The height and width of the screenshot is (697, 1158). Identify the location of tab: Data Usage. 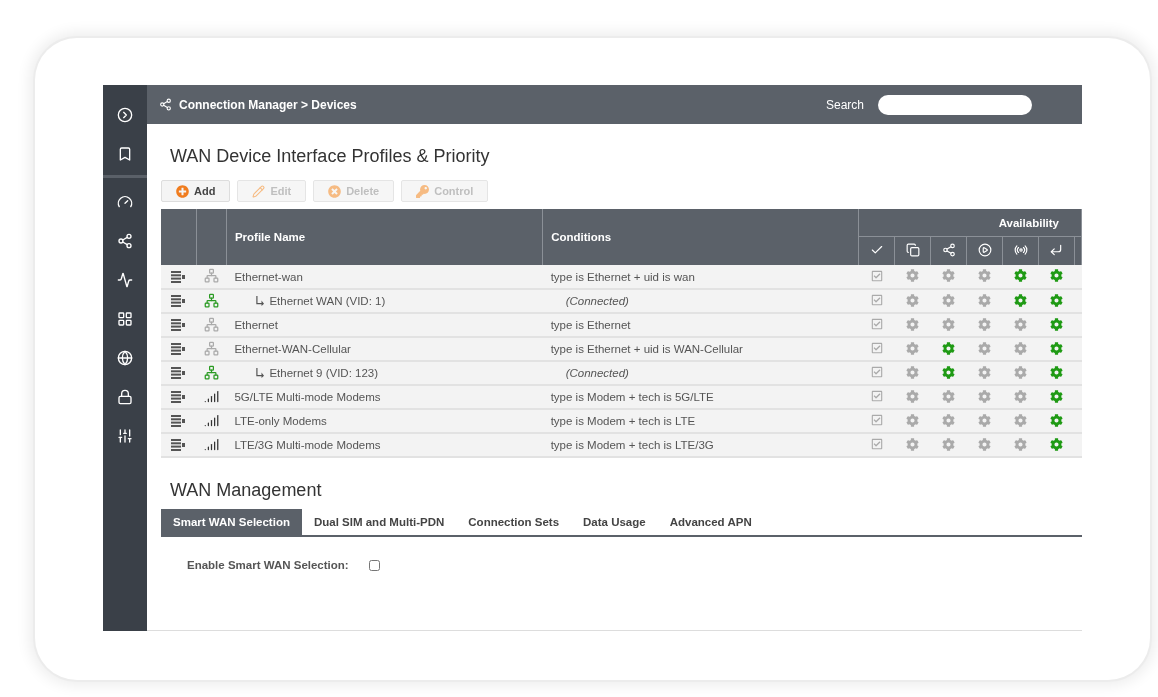
(614, 522).